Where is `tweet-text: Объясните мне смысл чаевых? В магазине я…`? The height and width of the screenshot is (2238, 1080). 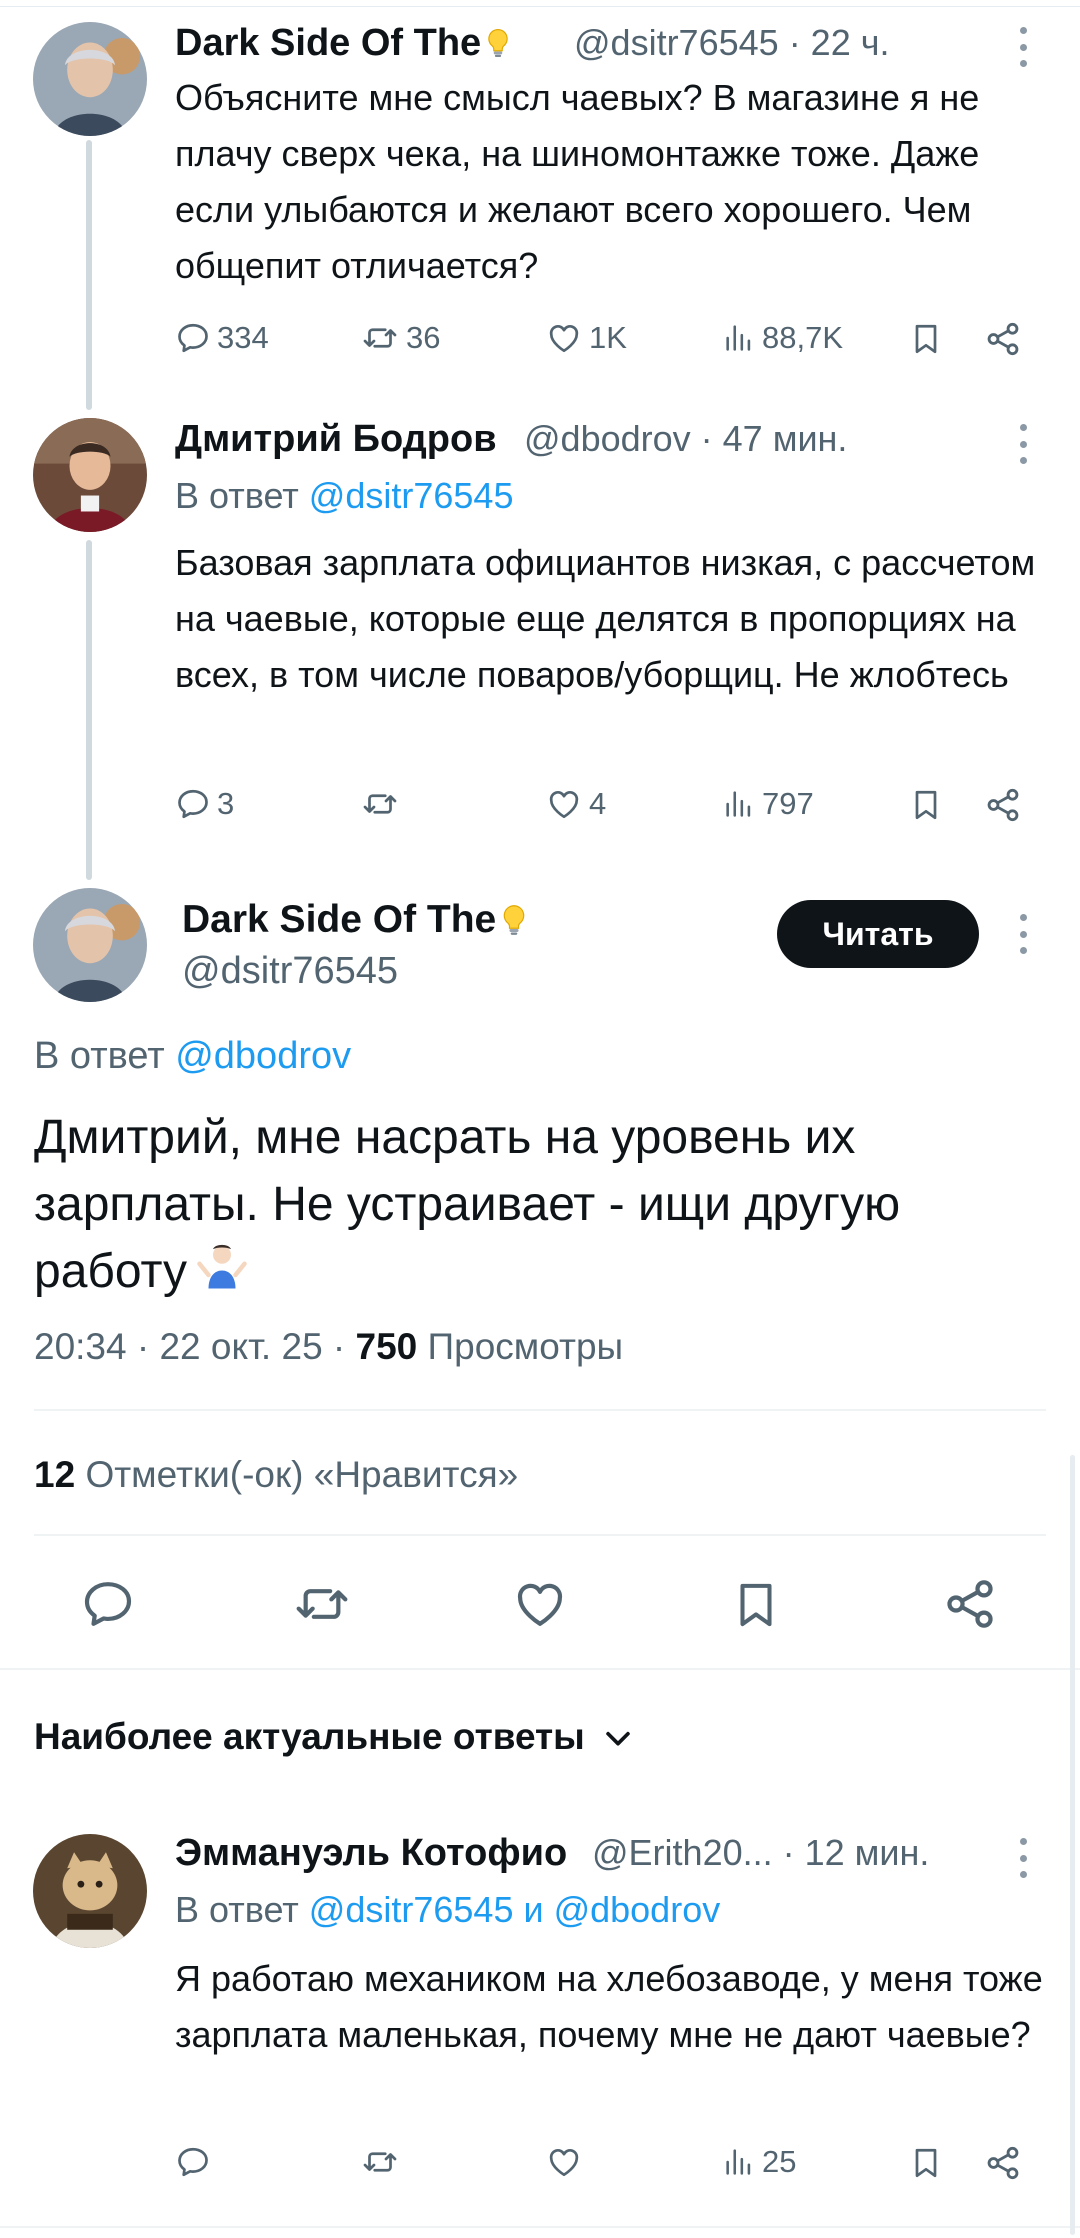
tweet-text: Объясните мне смысл чаевых? В магазине я… is located at coordinates (577, 181).